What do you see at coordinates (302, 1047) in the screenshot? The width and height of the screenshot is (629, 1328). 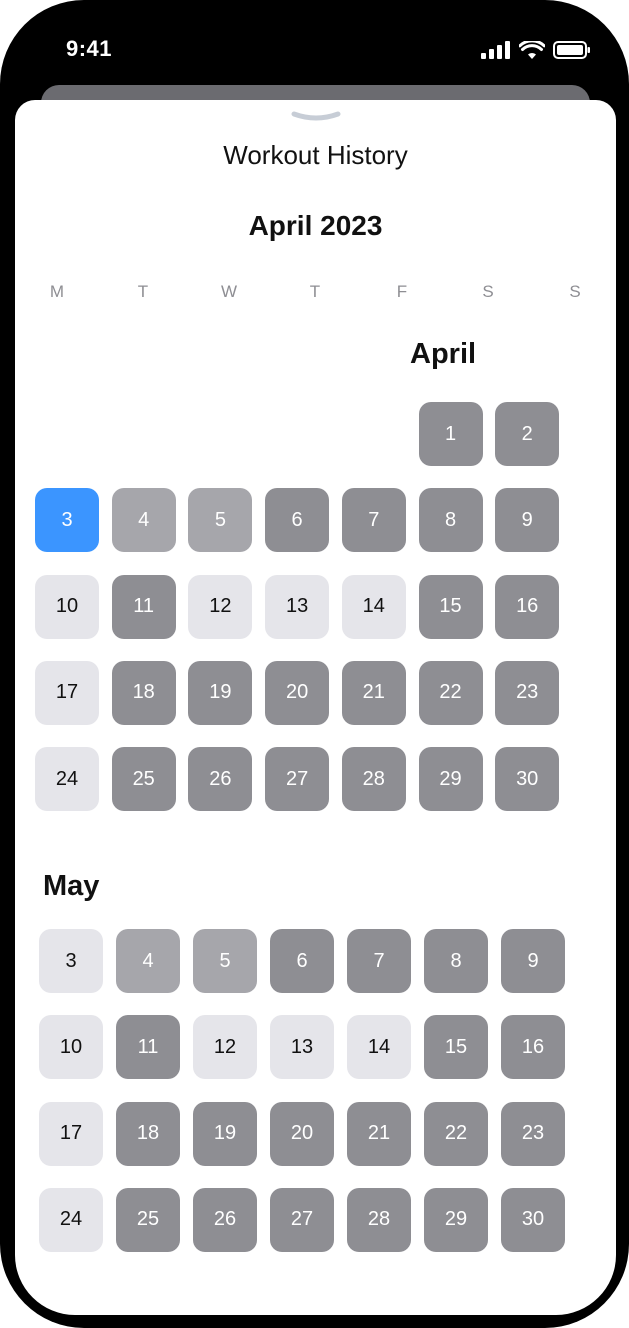 I see `day-cell: 13` at bounding box center [302, 1047].